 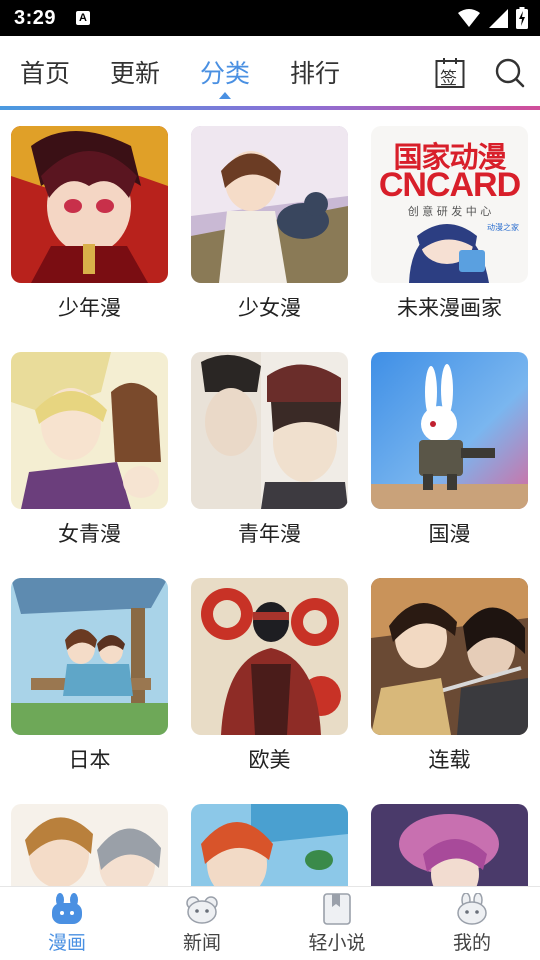 I want to click on category-card-japan: 日本, so click(x=89, y=676).